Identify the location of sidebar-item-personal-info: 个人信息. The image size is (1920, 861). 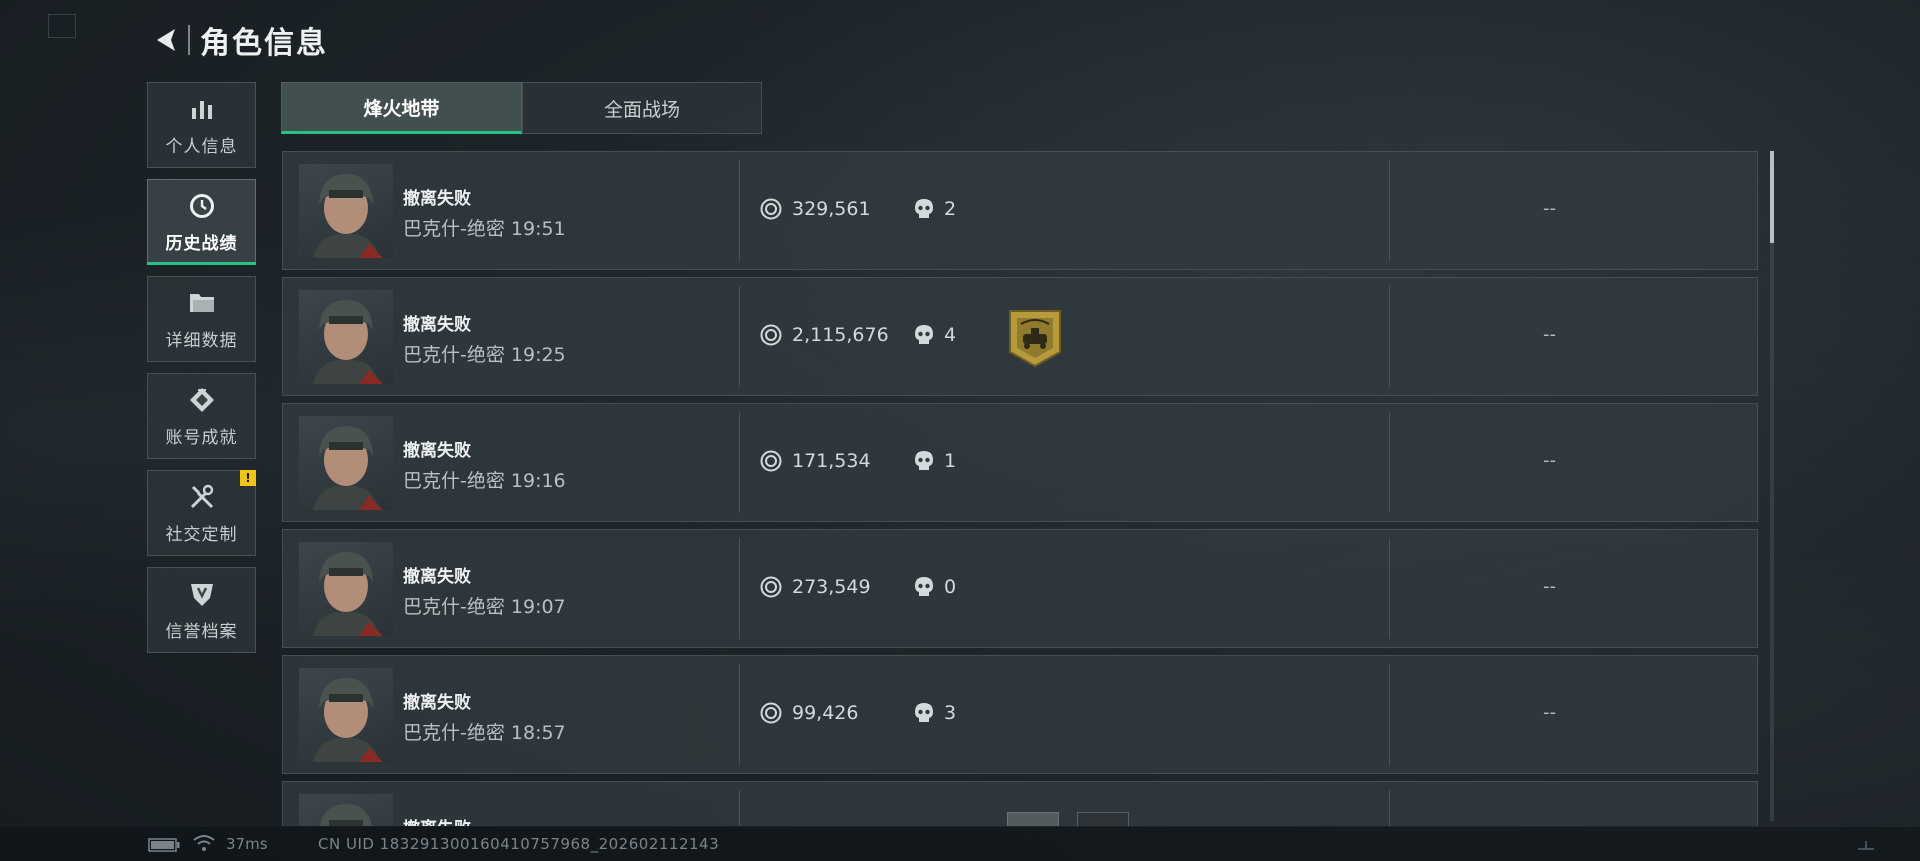
(201, 125).